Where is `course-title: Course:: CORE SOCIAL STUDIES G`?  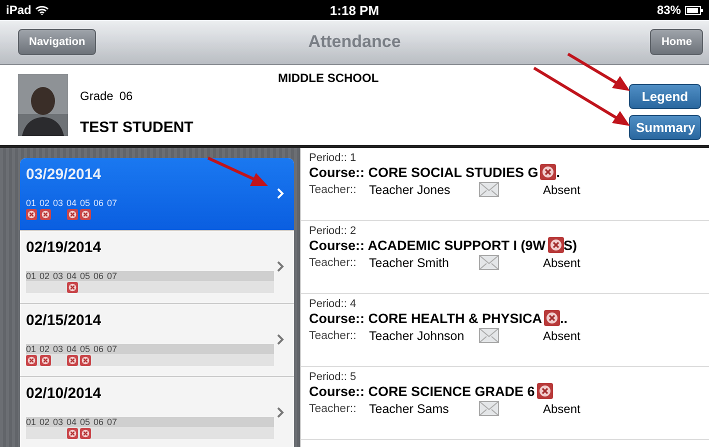 course-title: Course:: CORE SOCIAL STUDIES G is located at coordinates (423, 172).